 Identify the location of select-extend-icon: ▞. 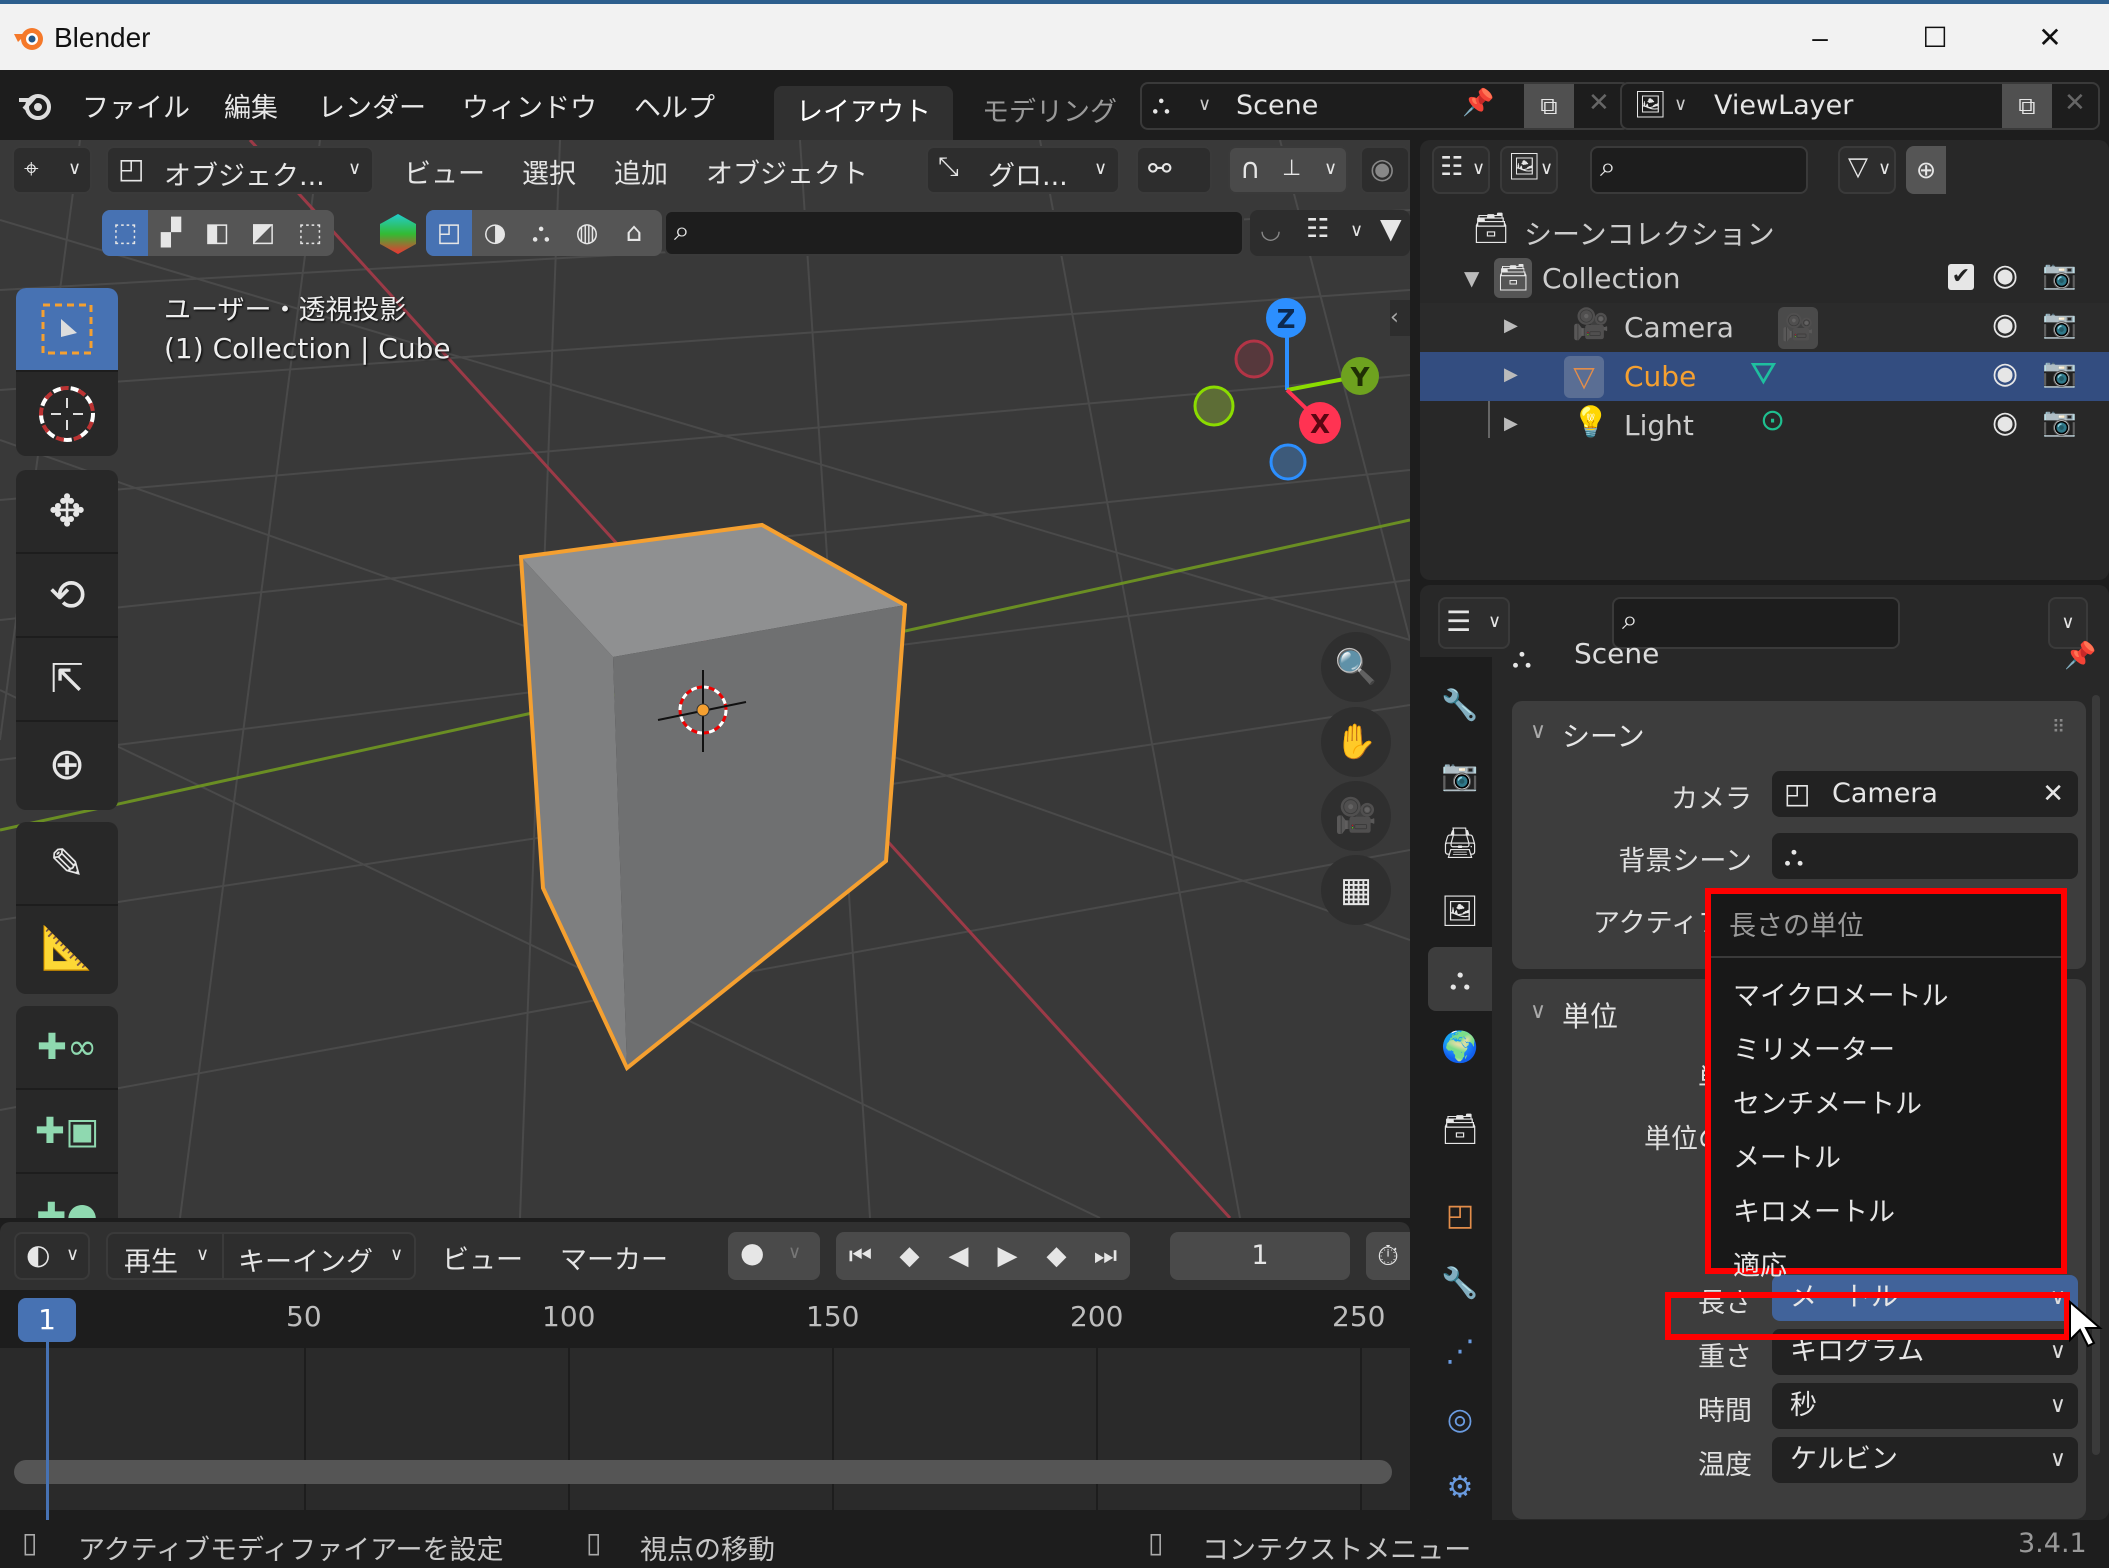
(171, 233).